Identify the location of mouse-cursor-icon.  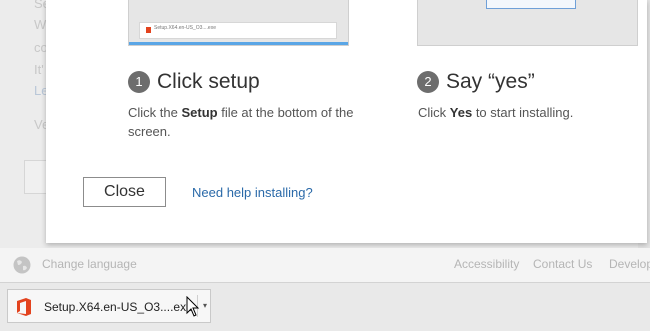
(193, 306).